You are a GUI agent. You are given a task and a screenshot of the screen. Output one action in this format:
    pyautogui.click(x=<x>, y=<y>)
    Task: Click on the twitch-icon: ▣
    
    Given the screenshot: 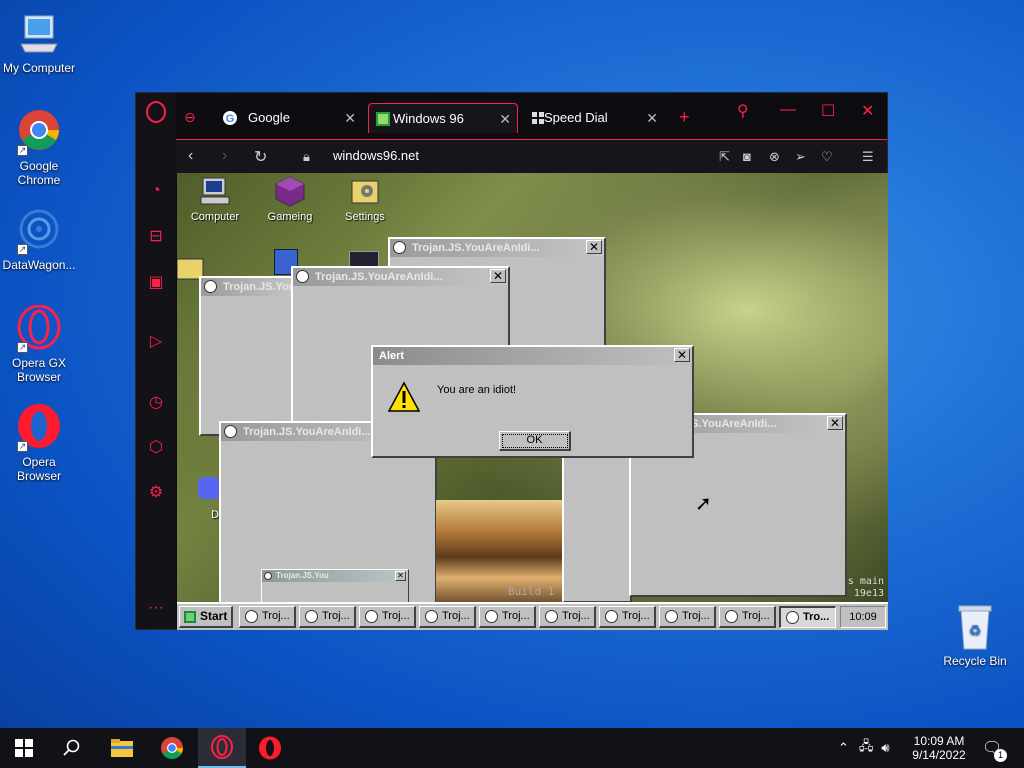 What is the action you would take?
    pyautogui.click(x=156, y=283)
    